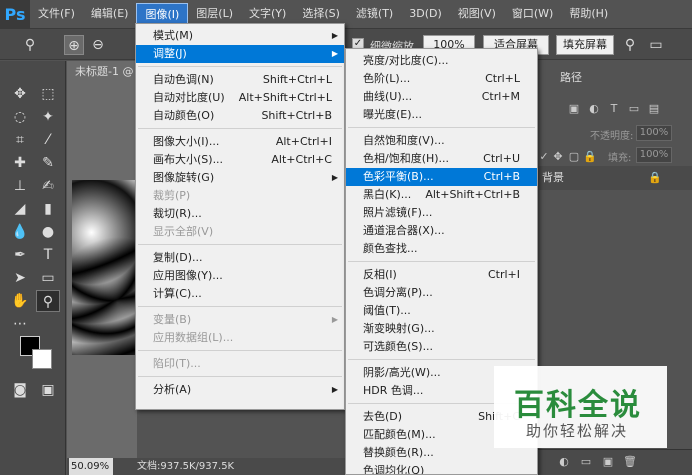 The height and width of the screenshot is (475, 692). What do you see at coordinates (240, 160) in the screenshot?
I see `image-menu-item: 画布大小(S)... Alt+Ctrl+C` at bounding box center [240, 160].